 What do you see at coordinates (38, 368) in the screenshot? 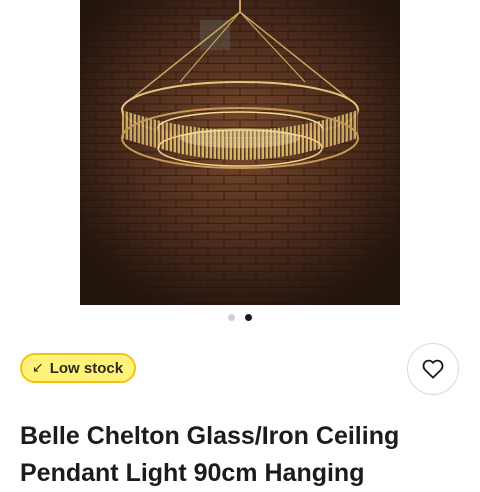
I see `arrow-down-left-icon: ↙` at bounding box center [38, 368].